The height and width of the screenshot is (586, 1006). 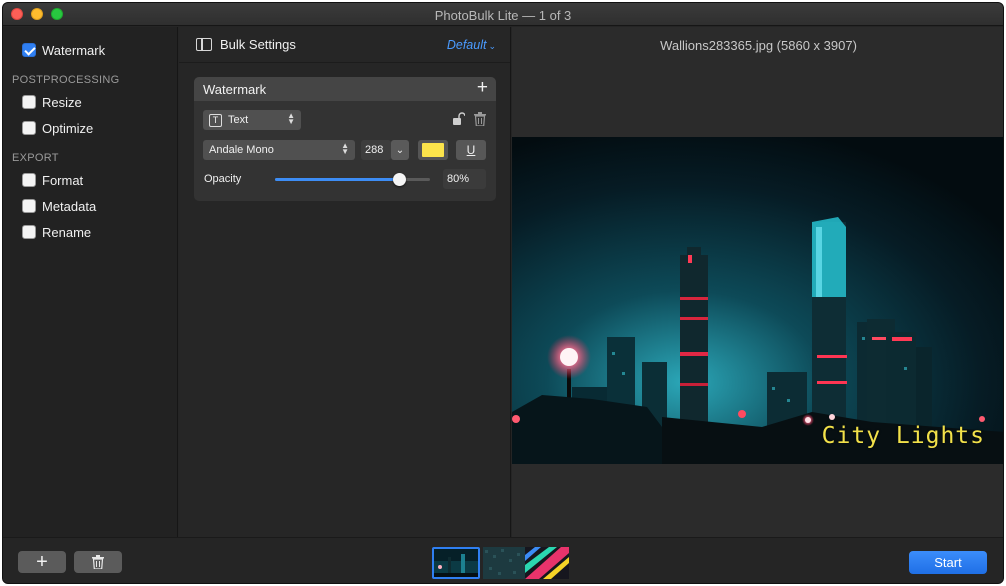 I want to click on start-button: Start, so click(x=948, y=562).